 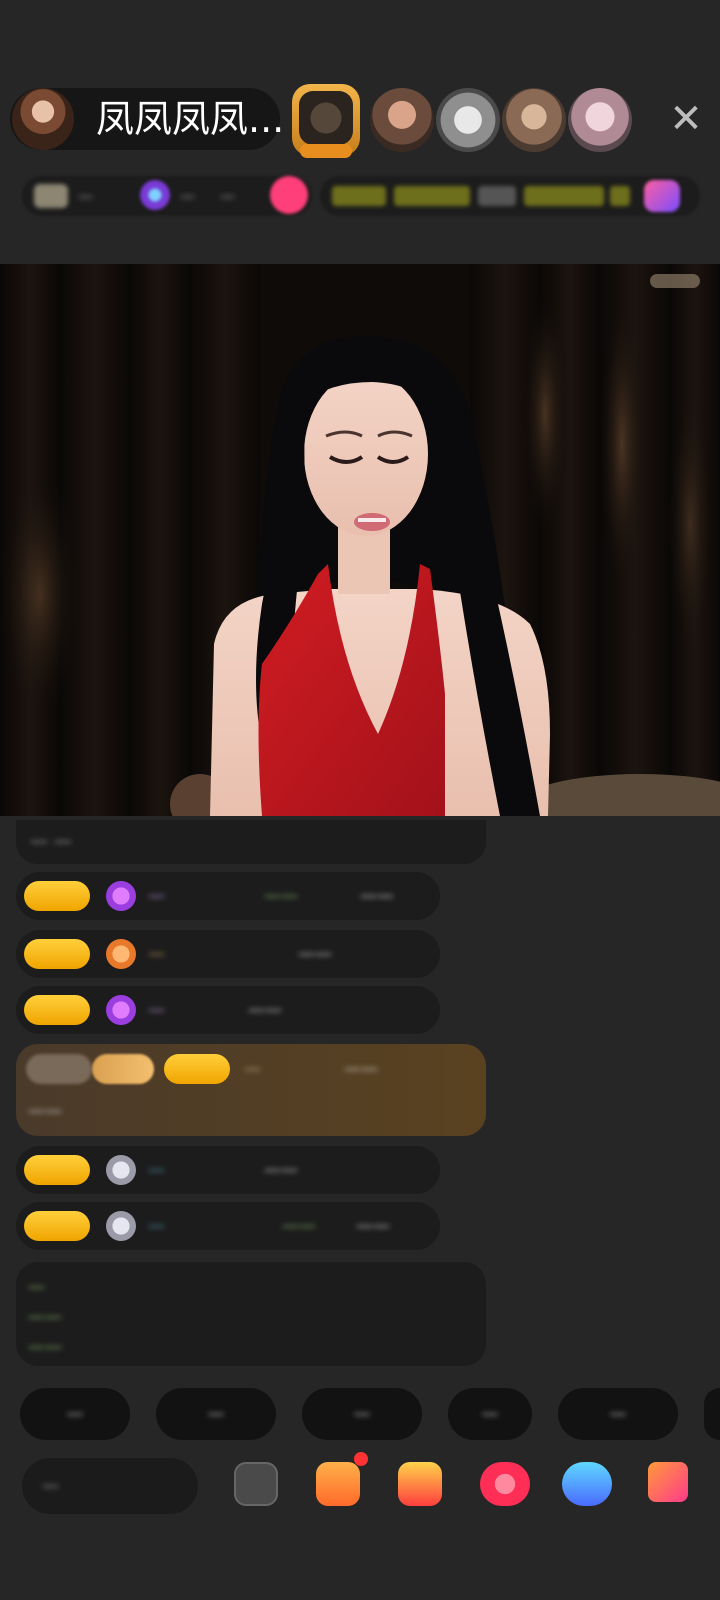 I want to click on chat-system-message, so click(x=251, y=842).